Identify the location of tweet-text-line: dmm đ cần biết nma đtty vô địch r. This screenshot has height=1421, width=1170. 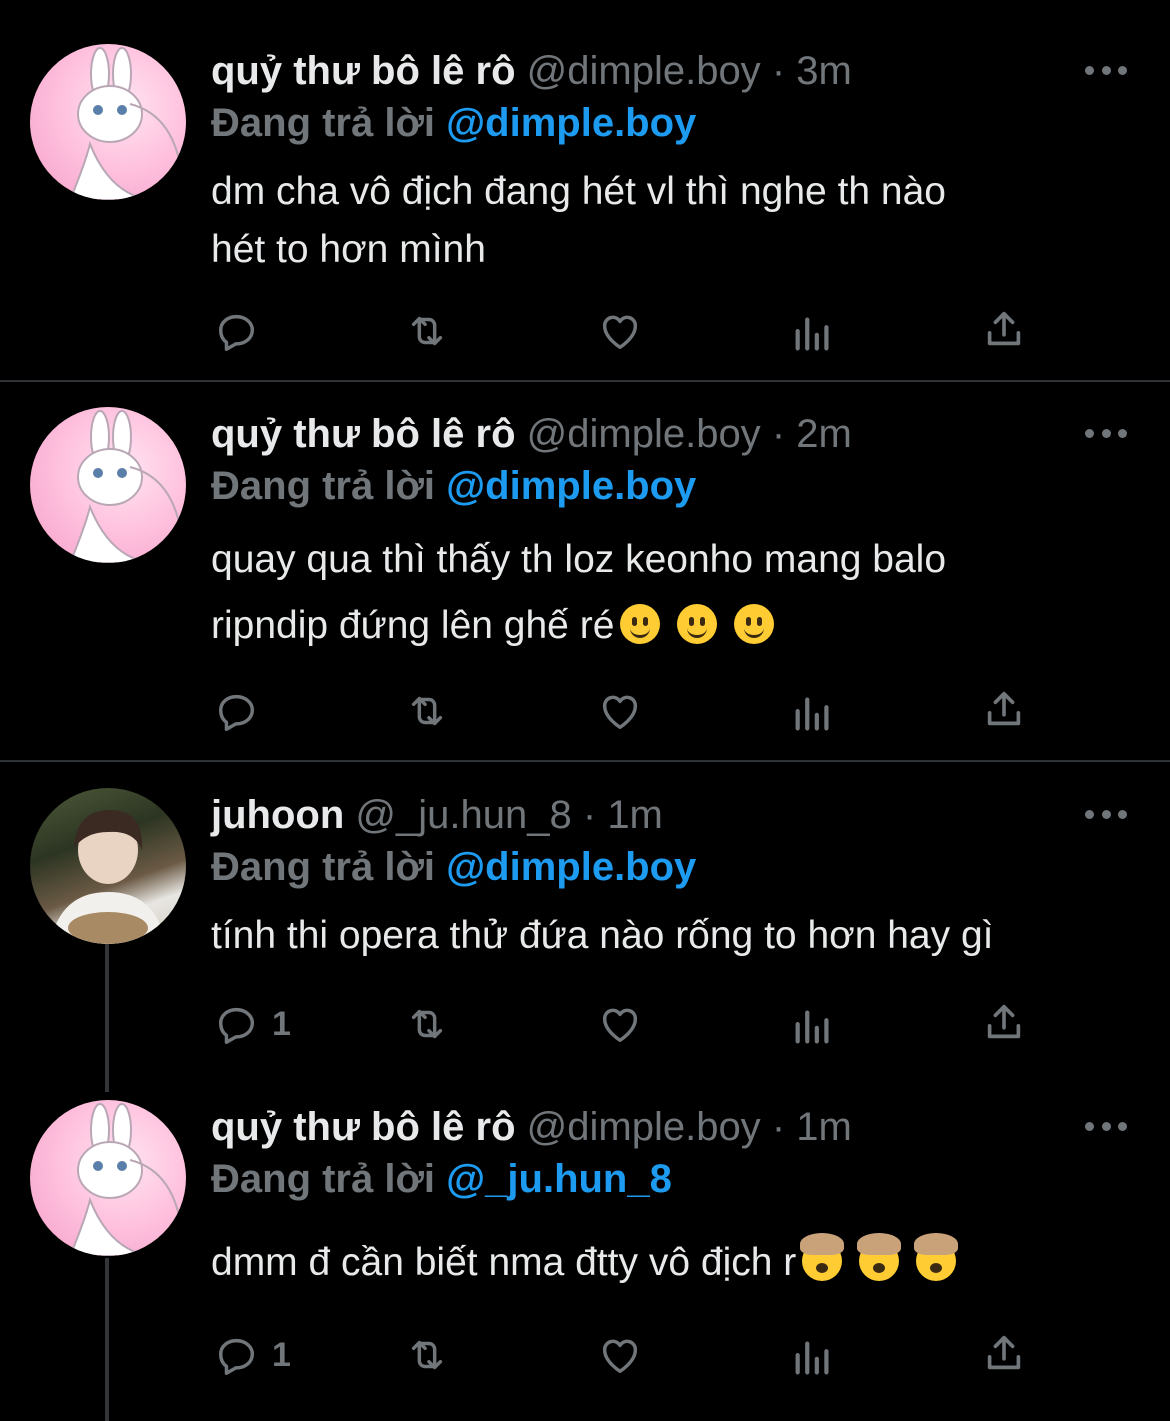
(504, 1262).